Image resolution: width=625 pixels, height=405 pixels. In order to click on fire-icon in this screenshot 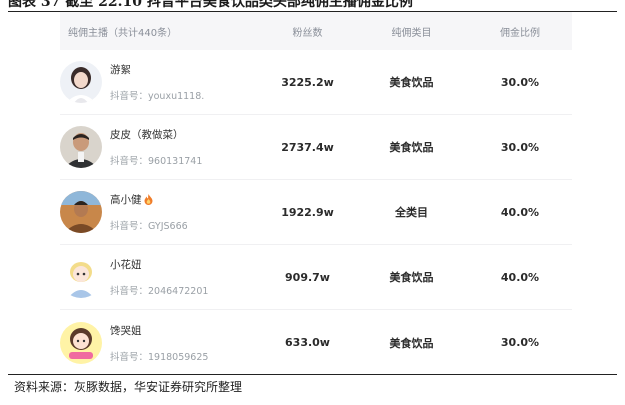, I will do `click(148, 199)`.